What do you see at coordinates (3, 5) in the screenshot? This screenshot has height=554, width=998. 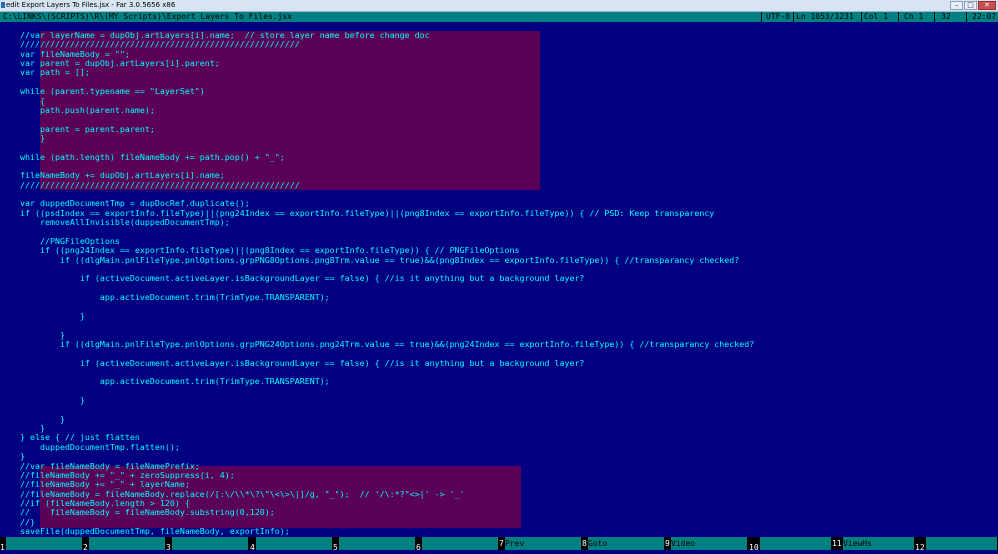 I see `far-app-icon` at bounding box center [3, 5].